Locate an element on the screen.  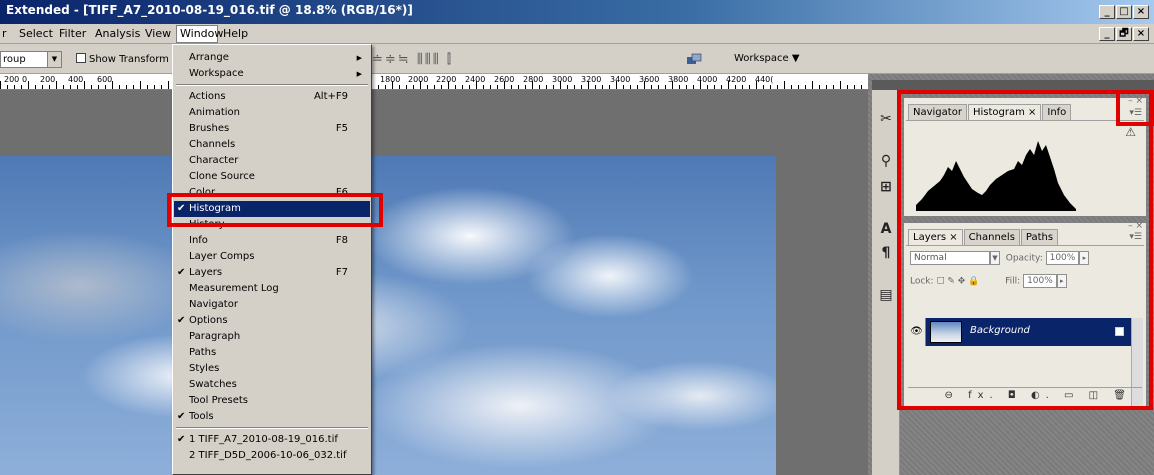
menu-item-actions: Actions Alt+F9 is located at coordinates (272, 97).